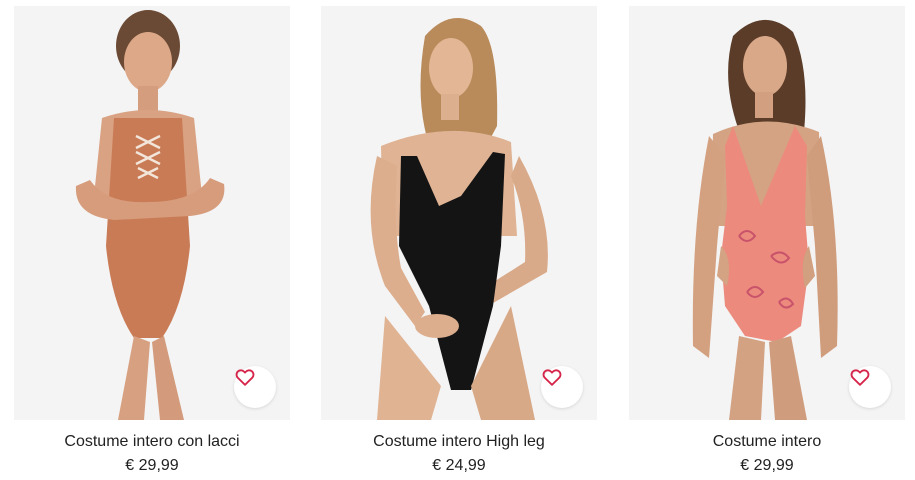  Describe the element at coordinates (459, 442) in the screenshot. I see `product-title: Costume intero High leg` at that location.